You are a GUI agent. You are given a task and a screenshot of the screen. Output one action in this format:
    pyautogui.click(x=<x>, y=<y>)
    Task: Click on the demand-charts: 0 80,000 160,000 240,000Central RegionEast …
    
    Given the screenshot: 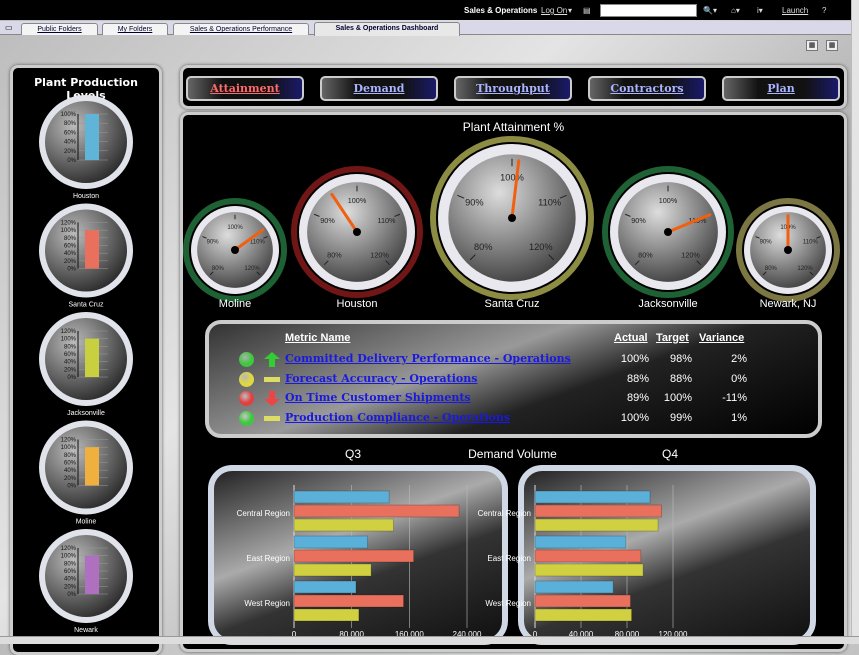 What is the action you would take?
    pyautogui.click(x=462, y=562)
    